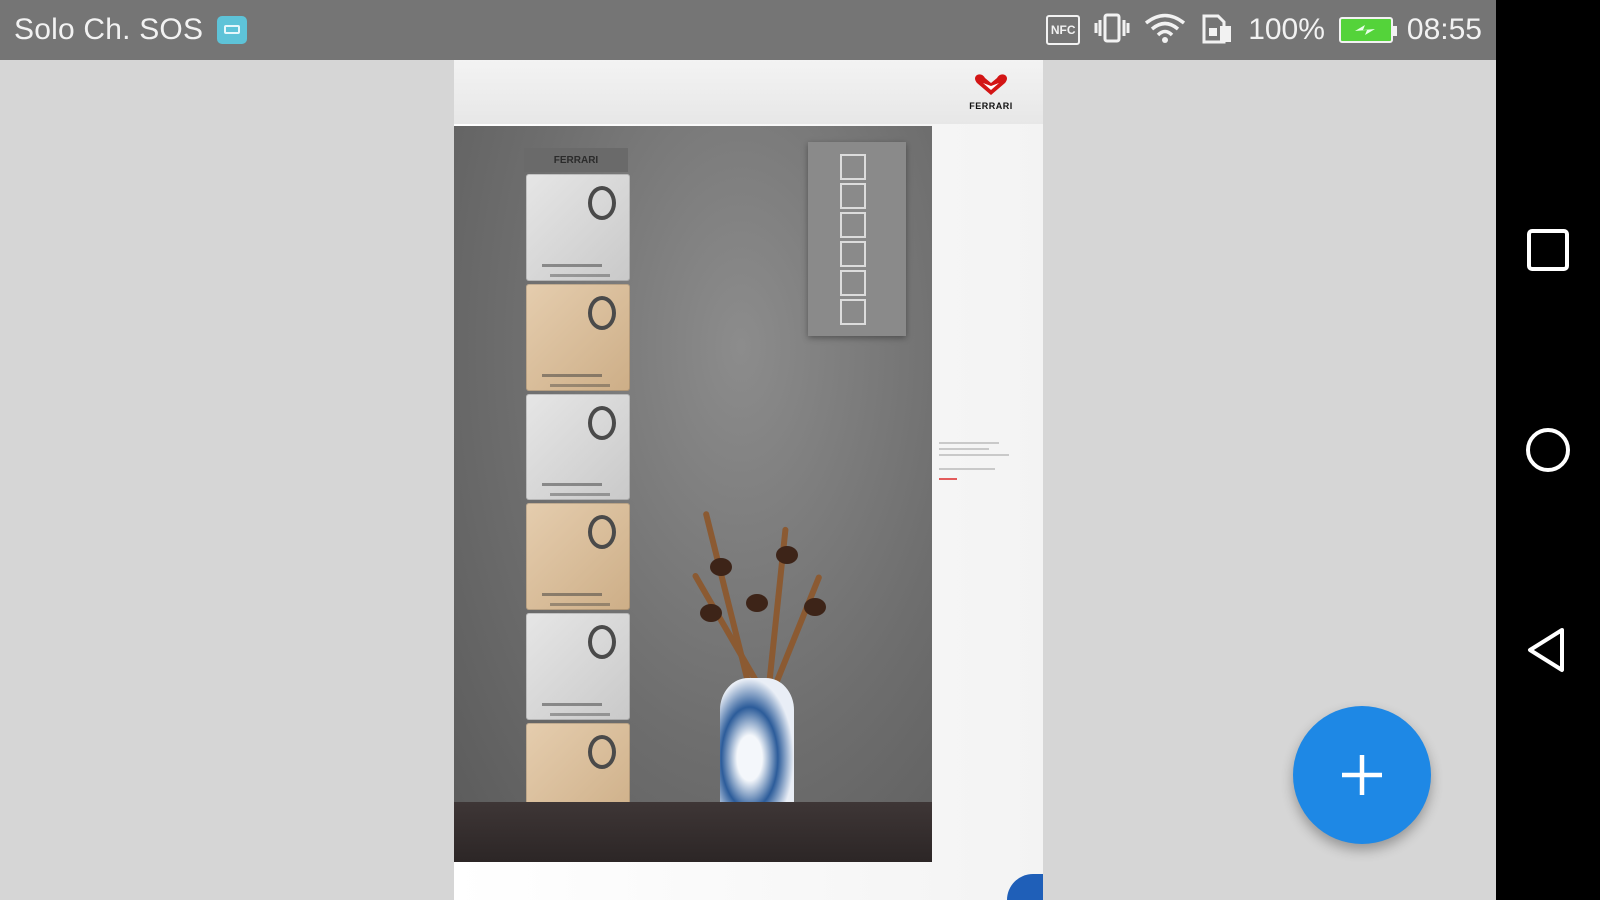  Describe the element at coordinates (1165, 30) in the screenshot. I see `wifi-icon` at that location.